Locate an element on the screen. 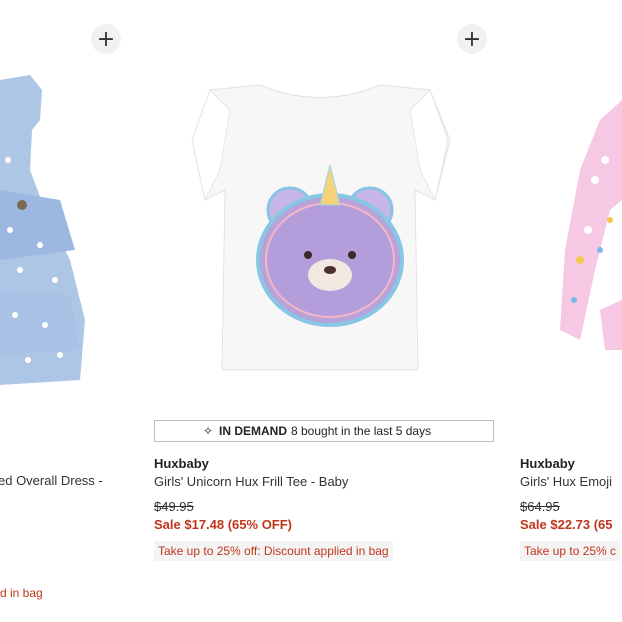 The width and height of the screenshot is (622, 622). sparkle-icon: ✧ is located at coordinates (208, 431).